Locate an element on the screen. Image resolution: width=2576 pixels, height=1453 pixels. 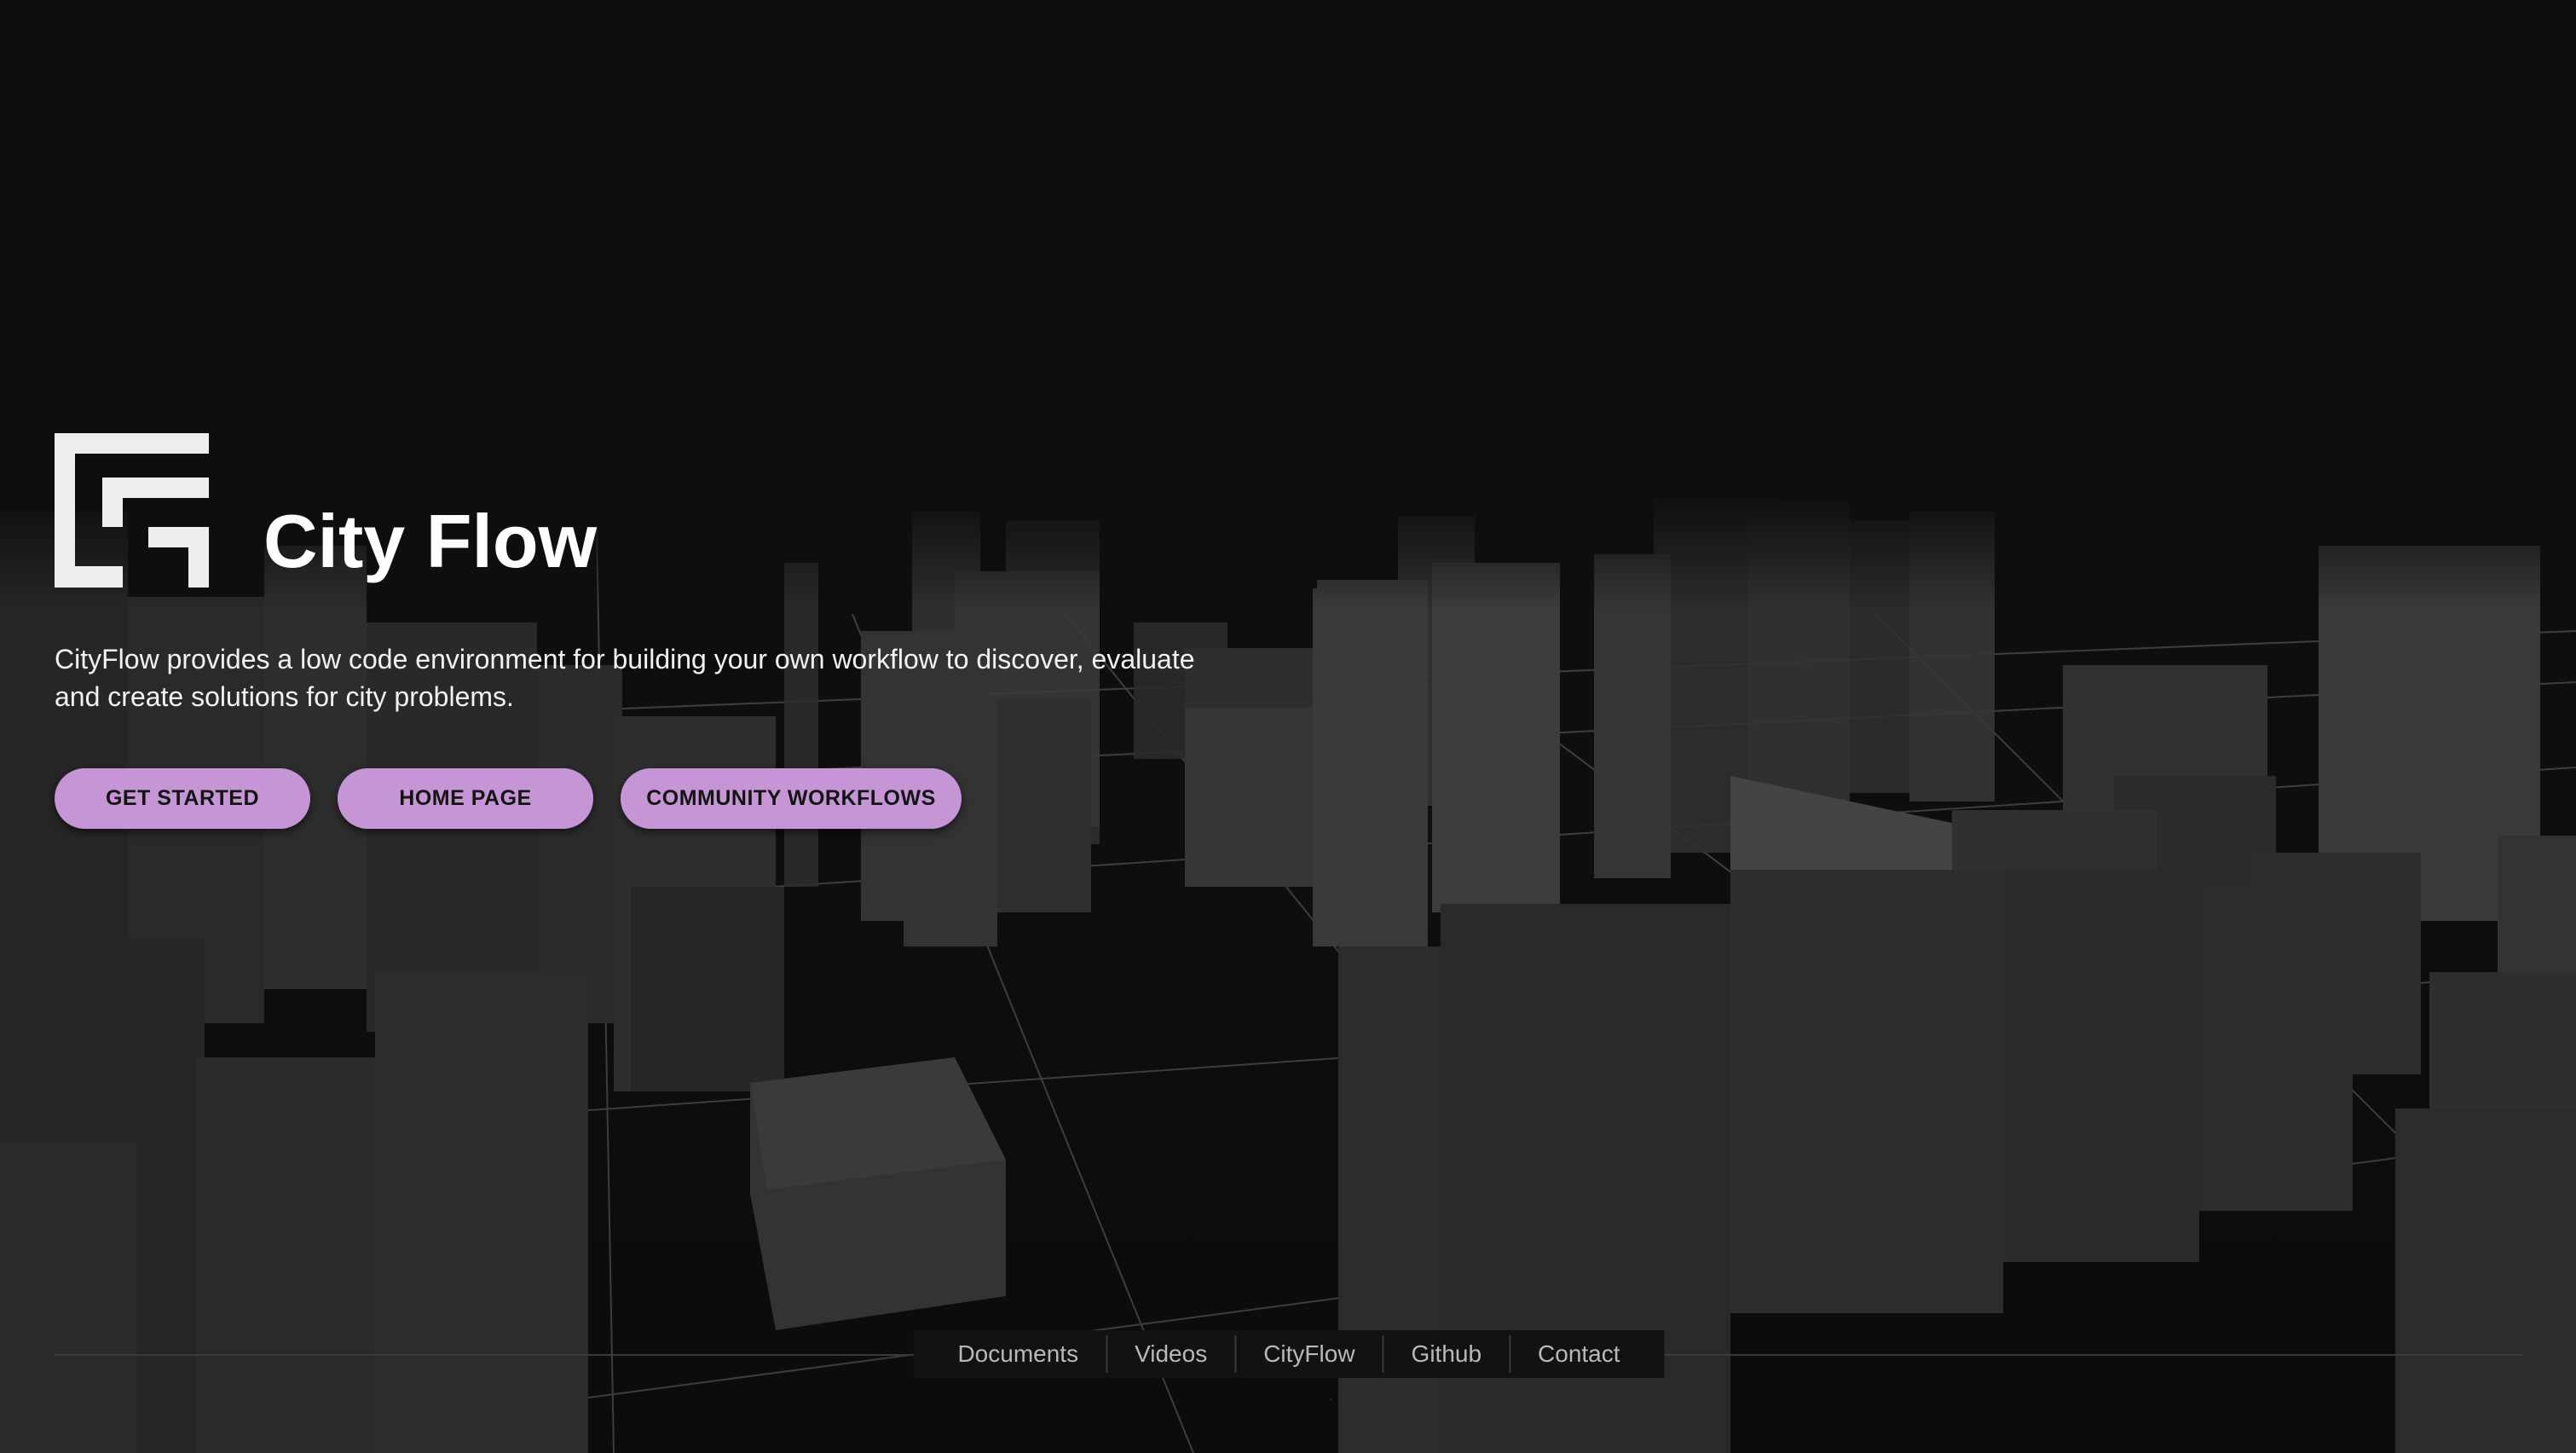
footer-link-videos: Videos is located at coordinates (1170, 1354).